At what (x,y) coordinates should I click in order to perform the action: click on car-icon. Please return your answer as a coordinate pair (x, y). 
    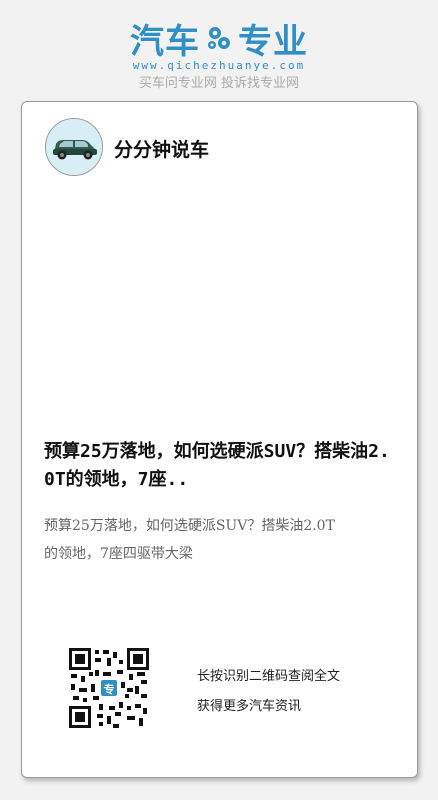
    Looking at the image, I should click on (74, 147).